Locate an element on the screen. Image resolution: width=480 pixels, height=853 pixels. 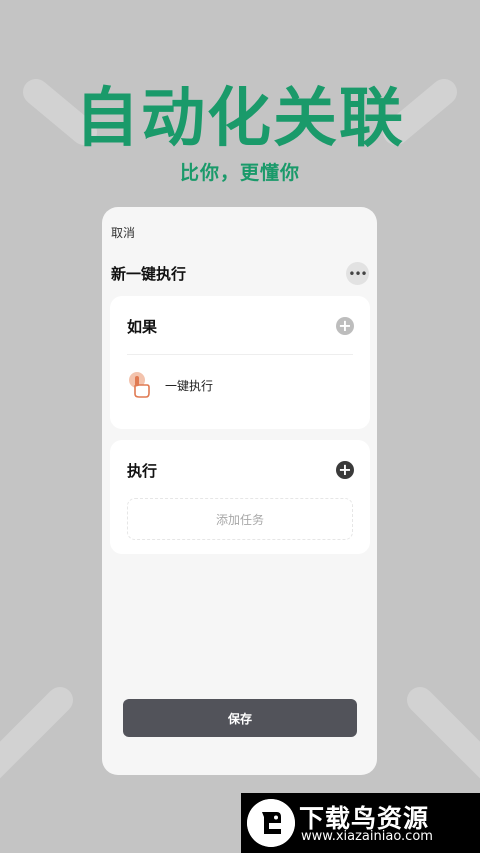
cancel-button: 取消 is located at coordinates (123, 232).